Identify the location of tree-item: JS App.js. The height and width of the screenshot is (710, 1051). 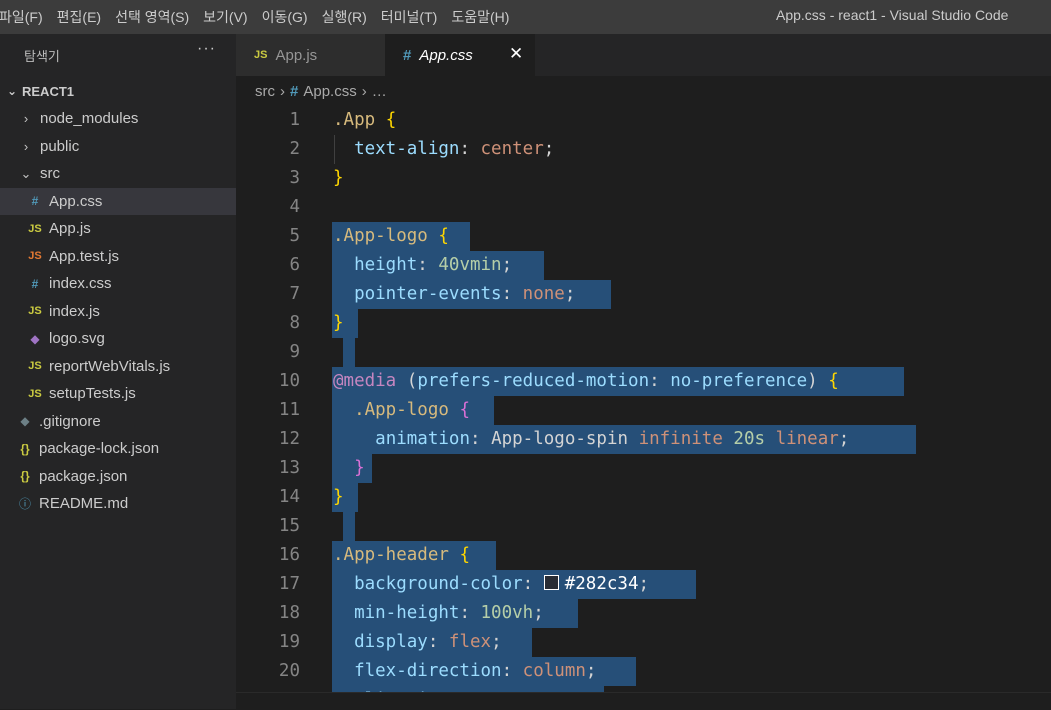
(118, 229).